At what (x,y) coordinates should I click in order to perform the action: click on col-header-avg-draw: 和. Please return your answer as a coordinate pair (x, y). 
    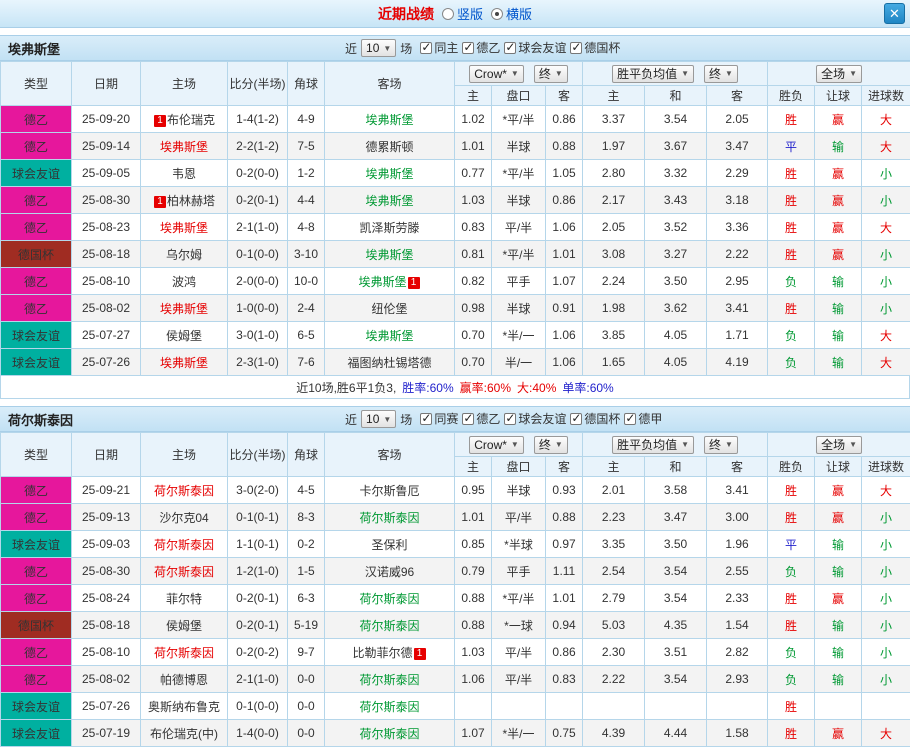
    Looking at the image, I should click on (676, 95).